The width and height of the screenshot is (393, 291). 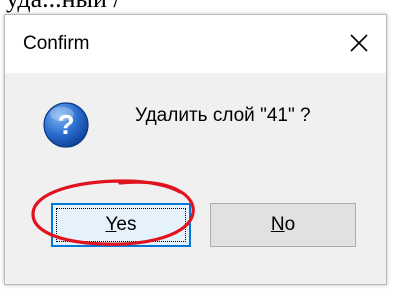 I want to click on dialog-message: Удалить слой "41" ?, so click(x=223, y=115).